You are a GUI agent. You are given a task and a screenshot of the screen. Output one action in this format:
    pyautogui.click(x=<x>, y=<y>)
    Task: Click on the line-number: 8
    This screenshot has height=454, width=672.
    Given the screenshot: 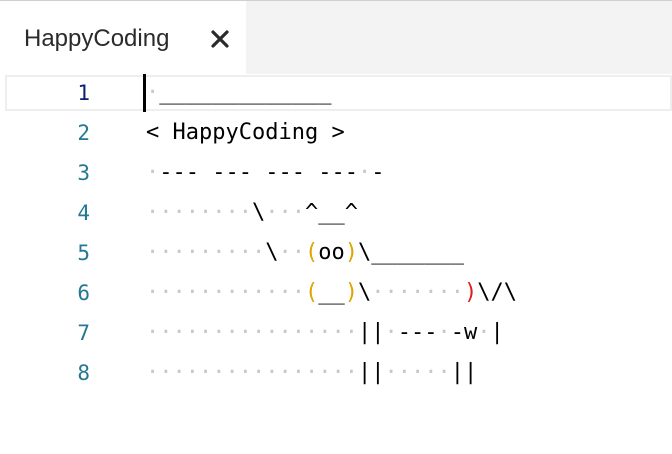 What is the action you would take?
    pyautogui.click(x=83, y=373)
    